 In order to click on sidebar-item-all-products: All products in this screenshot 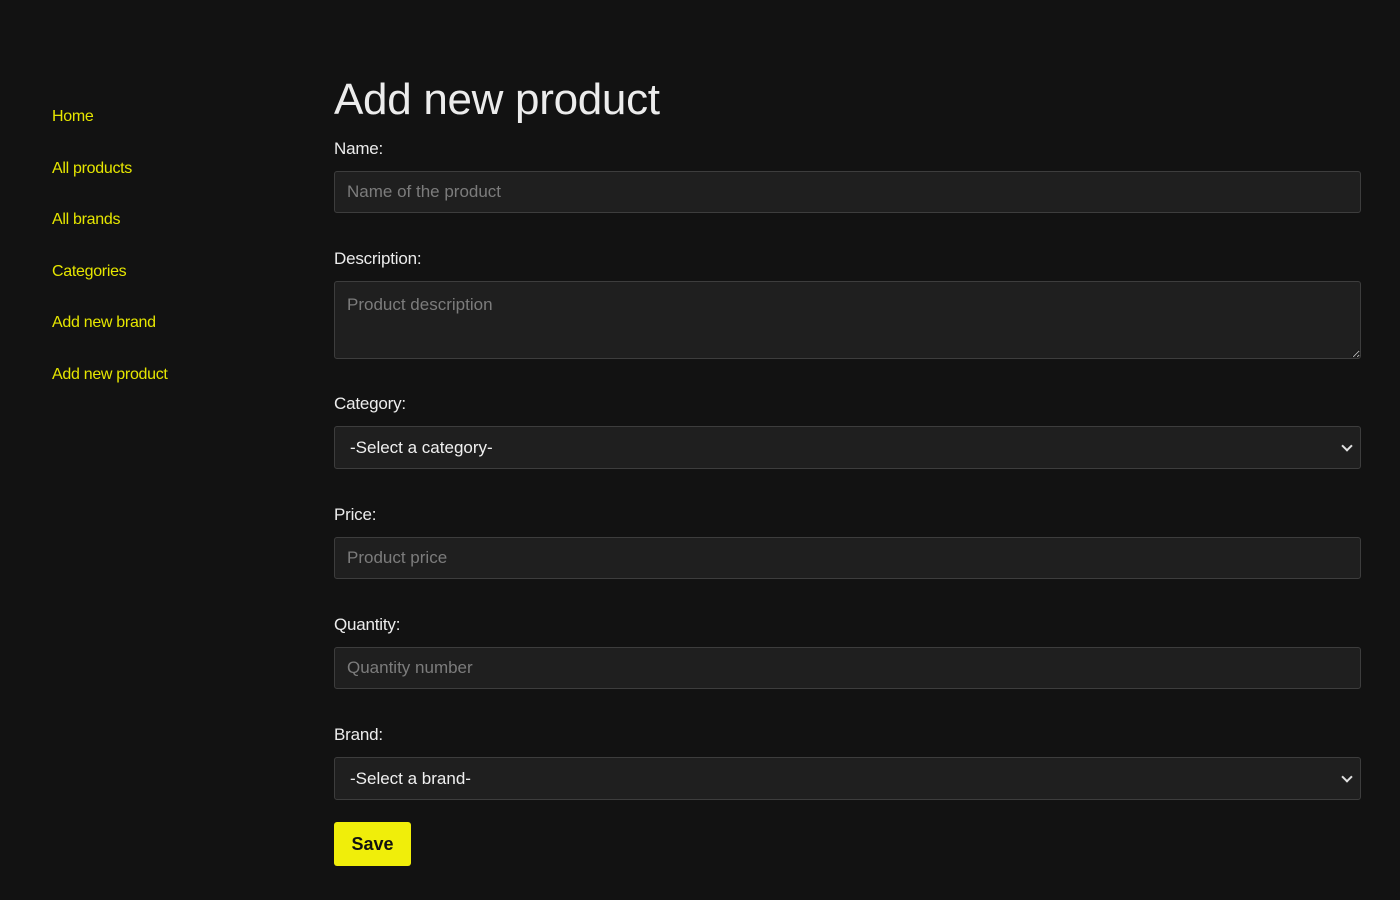, I will do `click(162, 182)`.